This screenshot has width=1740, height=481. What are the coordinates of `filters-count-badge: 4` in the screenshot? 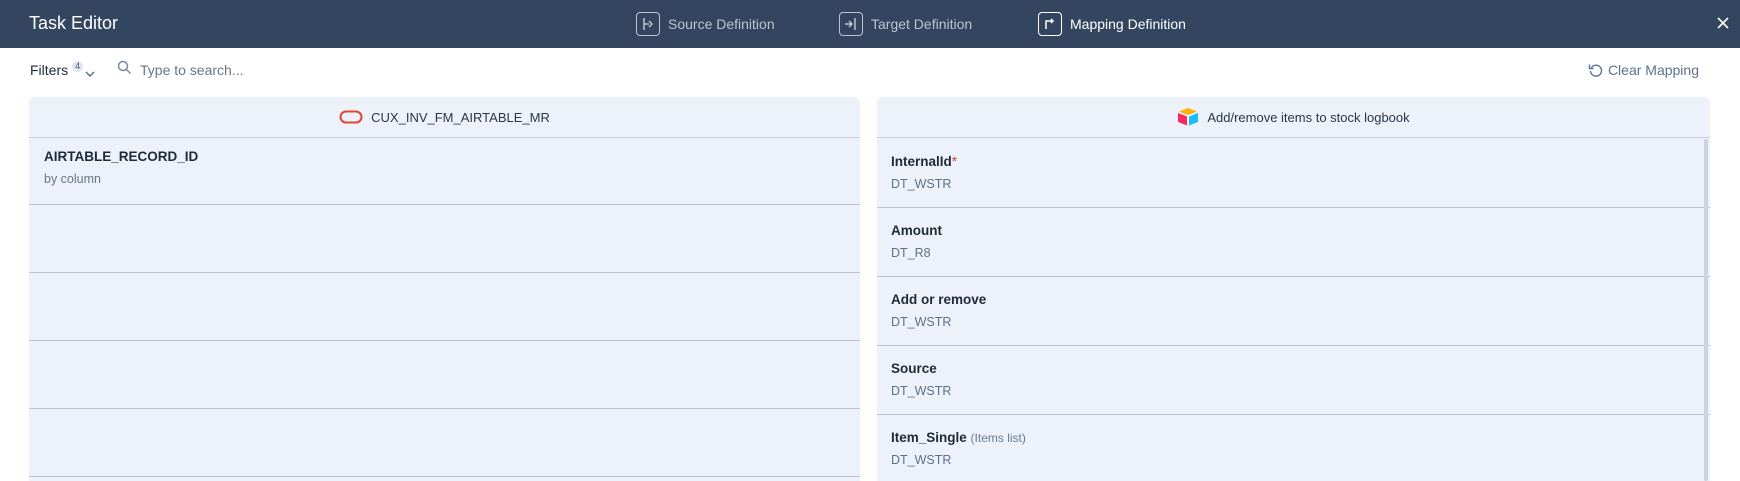 It's located at (78, 66).